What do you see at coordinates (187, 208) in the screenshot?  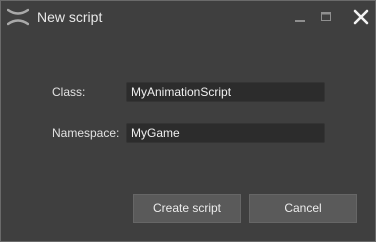 I see `create-script-button: Create script` at bounding box center [187, 208].